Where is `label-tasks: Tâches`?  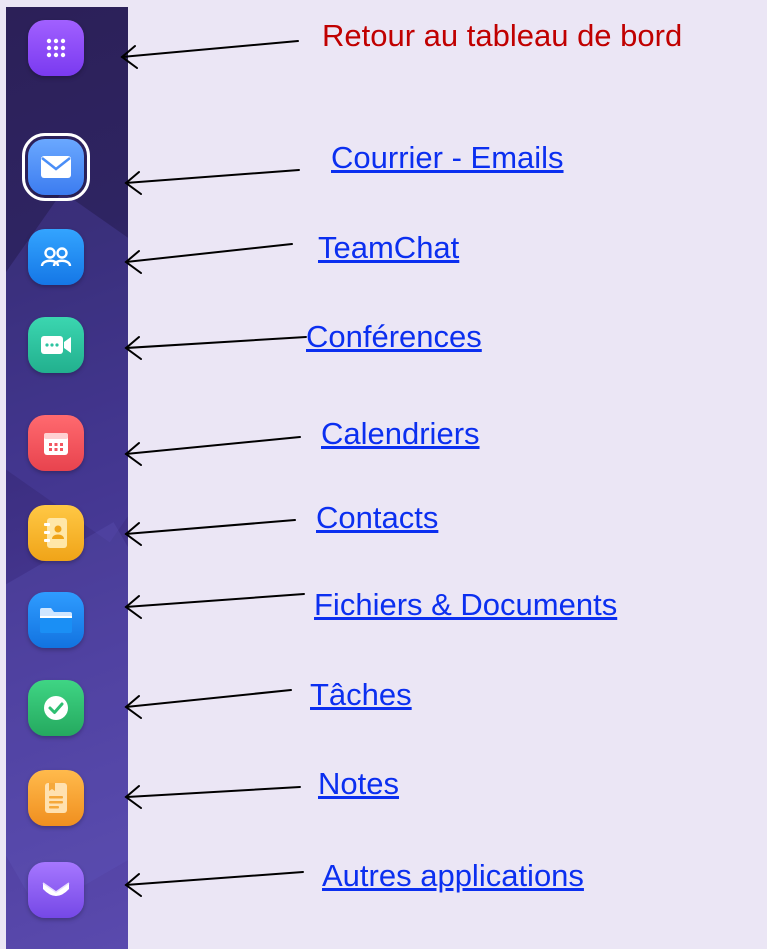 label-tasks: Tâches is located at coordinates (361, 695).